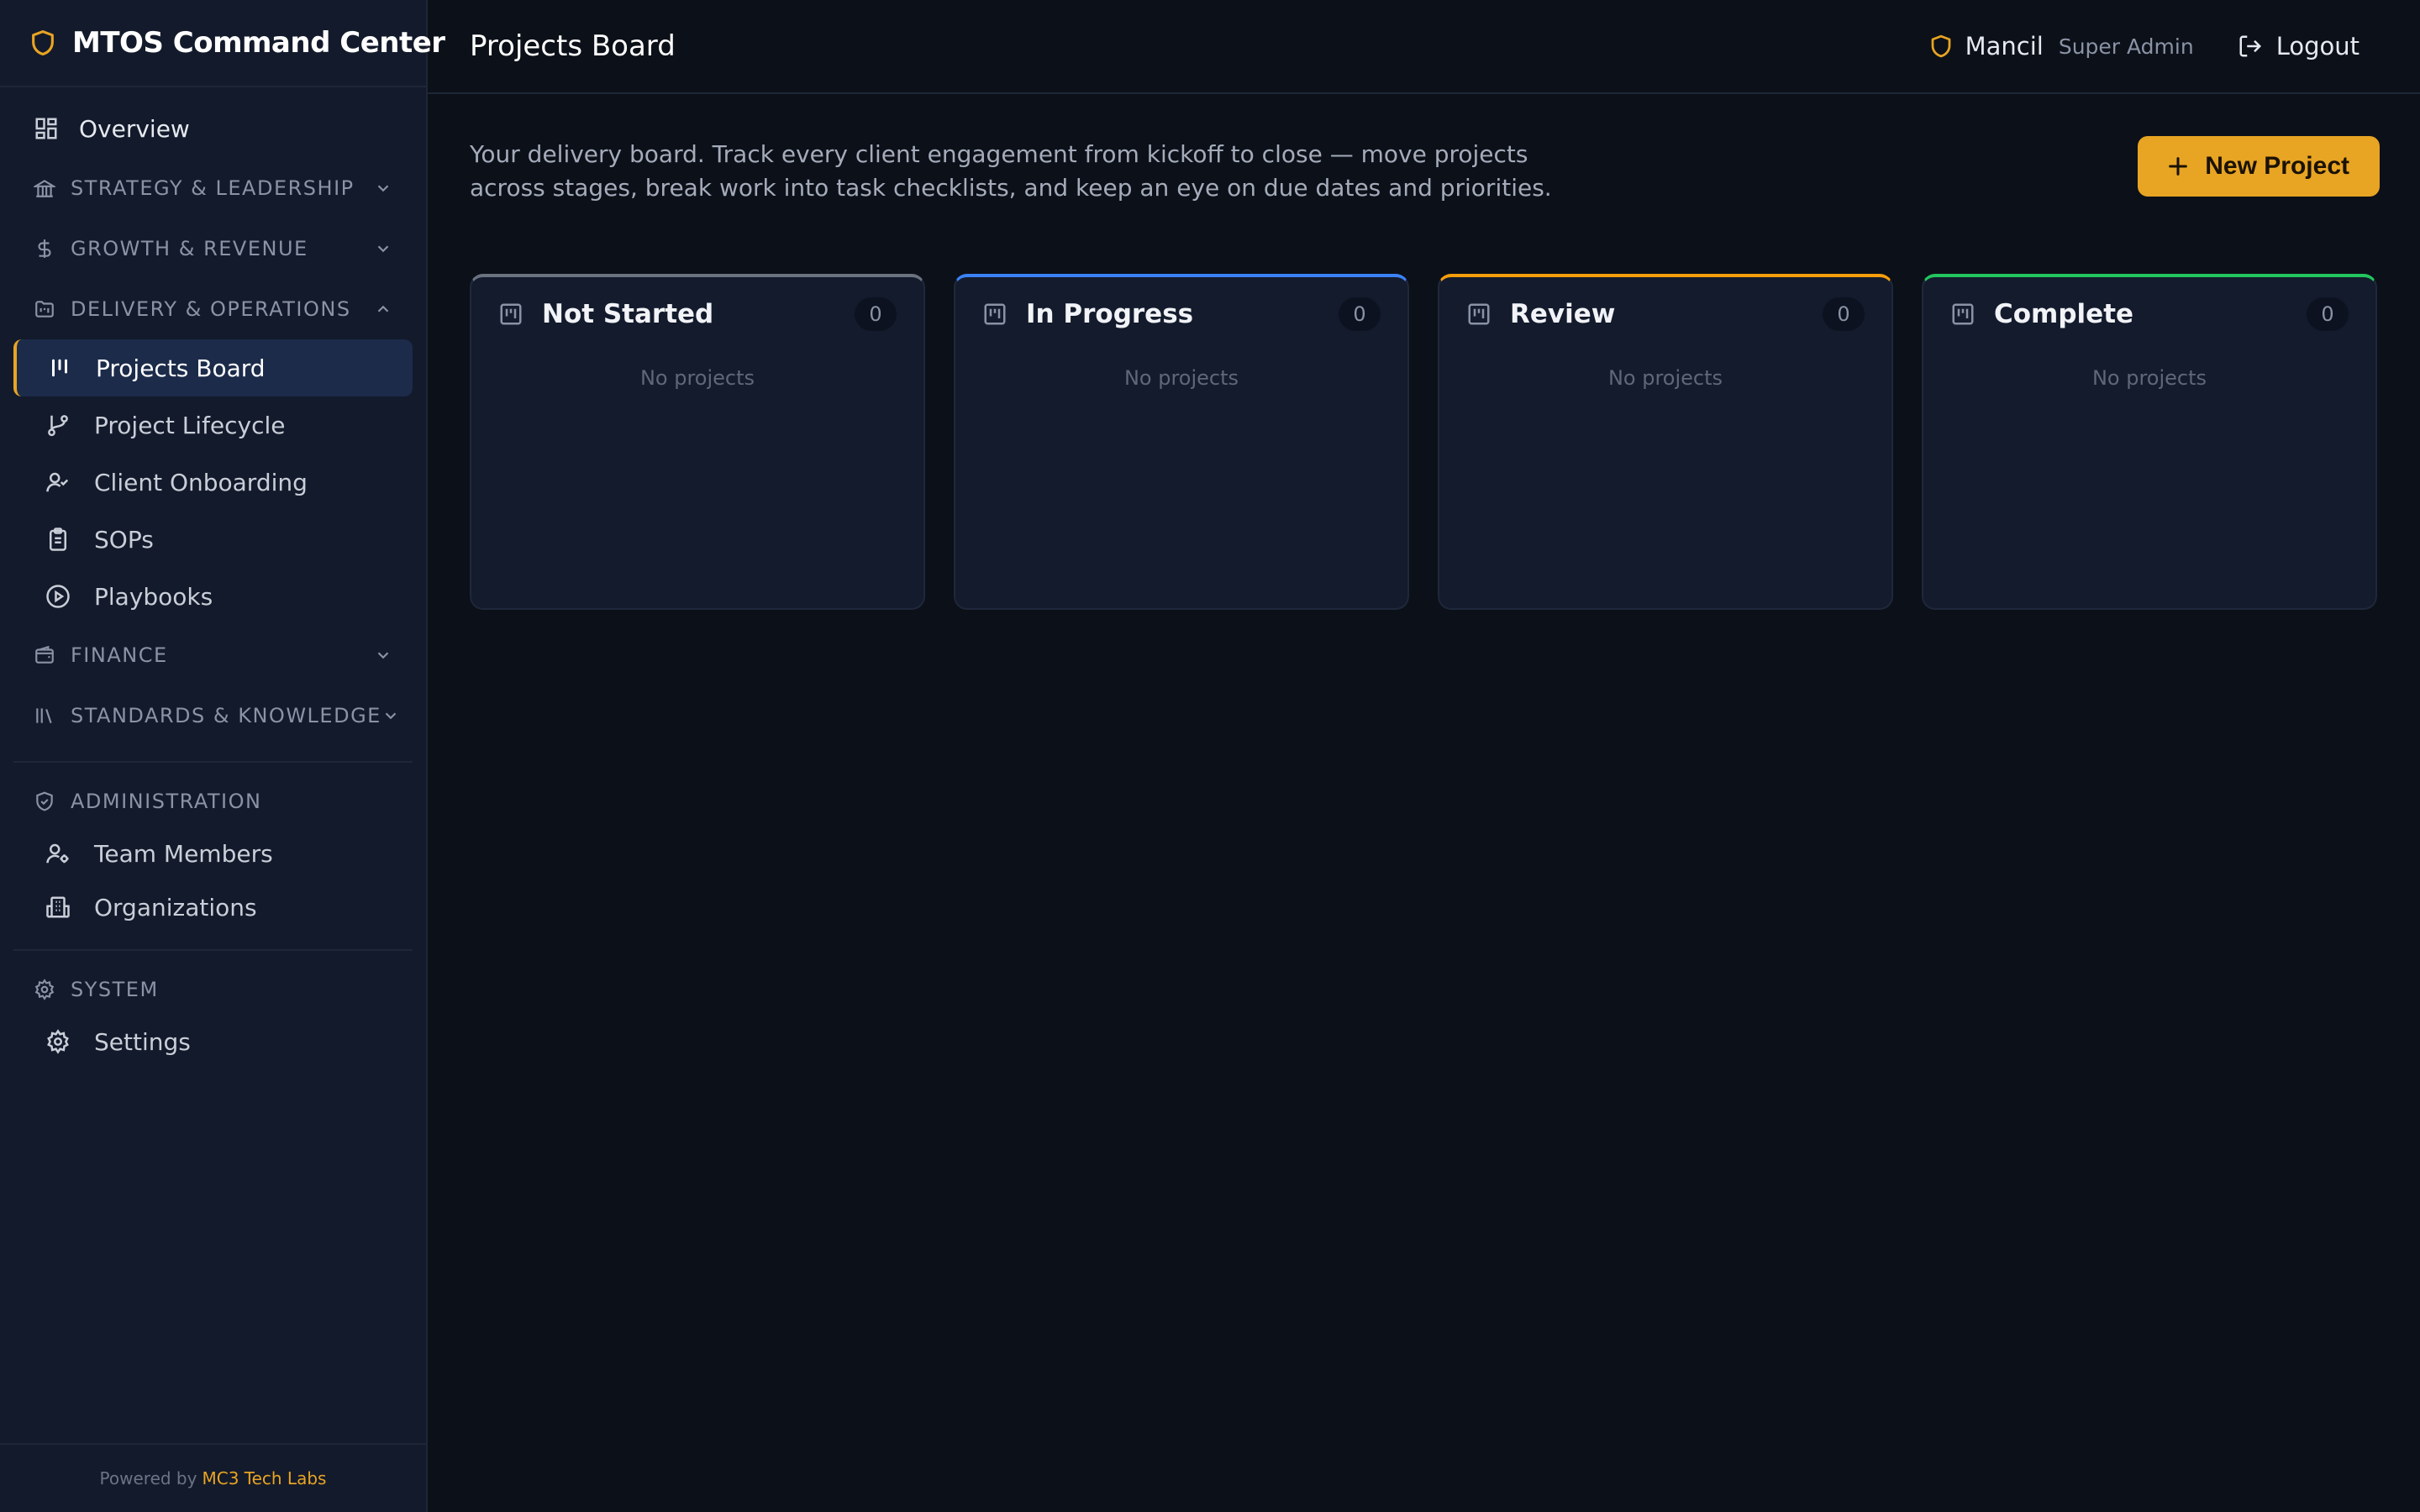  What do you see at coordinates (201, 482) in the screenshot?
I see `sidebar-item-label: Client Onboarding` at bounding box center [201, 482].